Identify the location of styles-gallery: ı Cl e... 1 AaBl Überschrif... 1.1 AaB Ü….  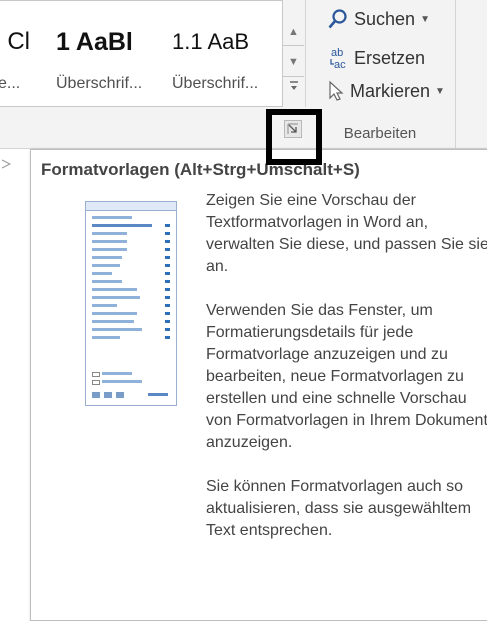
(141, 53).